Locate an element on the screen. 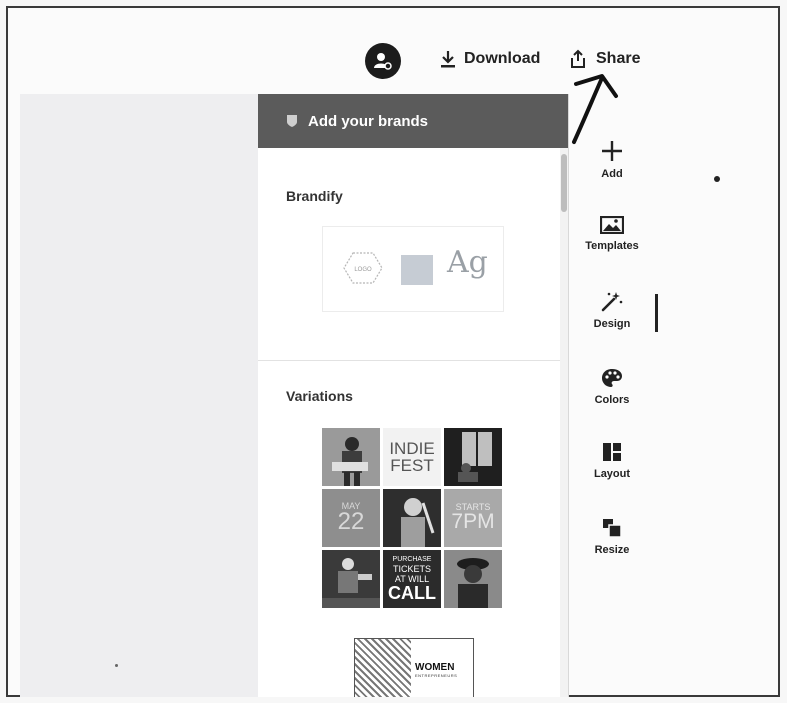 The image size is (787, 703). avatar is located at coordinates (383, 61).